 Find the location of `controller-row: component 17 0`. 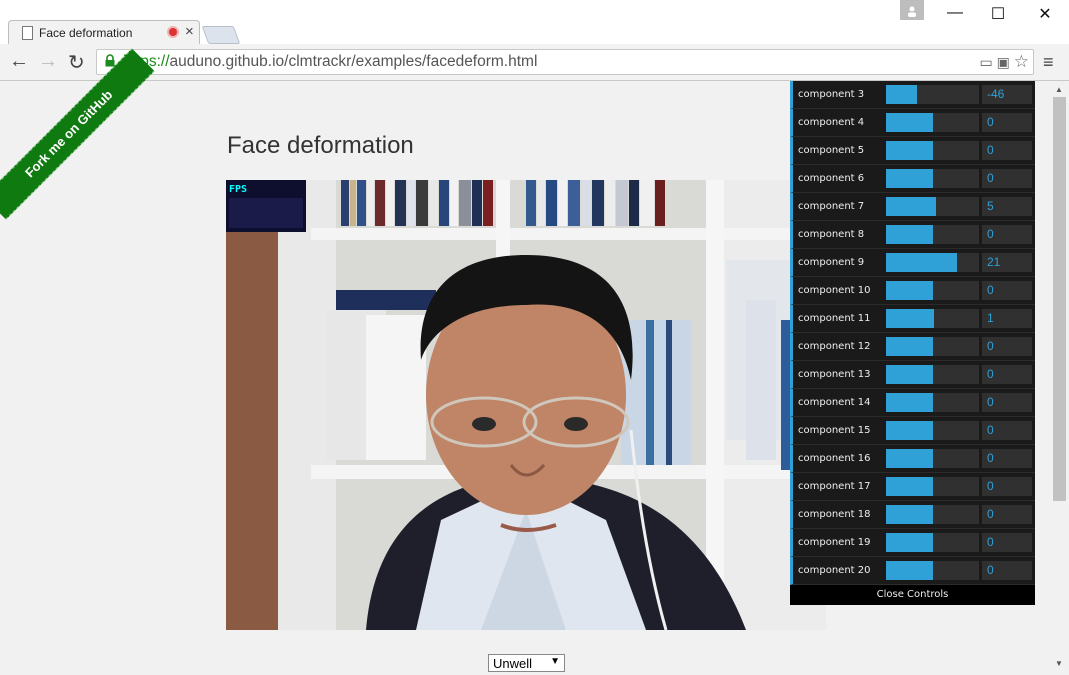

controller-row: component 17 0 is located at coordinates (912, 487).